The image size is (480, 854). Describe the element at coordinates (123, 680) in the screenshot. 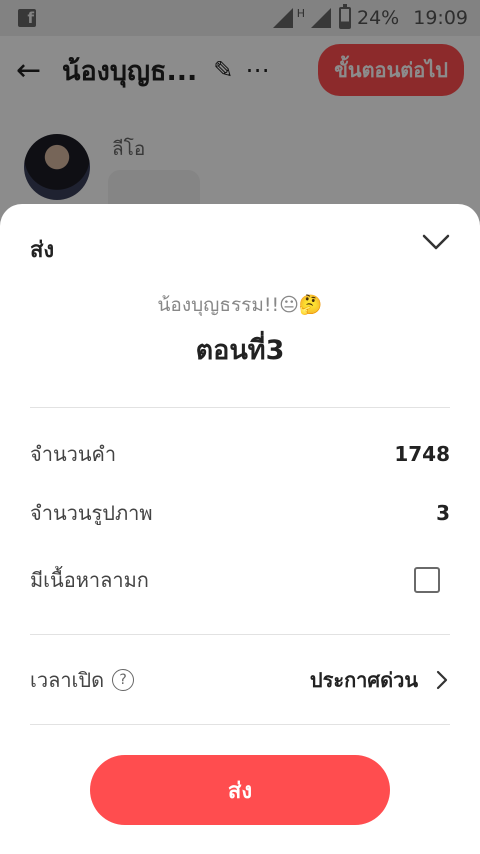

I see `help-icon: ?` at that location.